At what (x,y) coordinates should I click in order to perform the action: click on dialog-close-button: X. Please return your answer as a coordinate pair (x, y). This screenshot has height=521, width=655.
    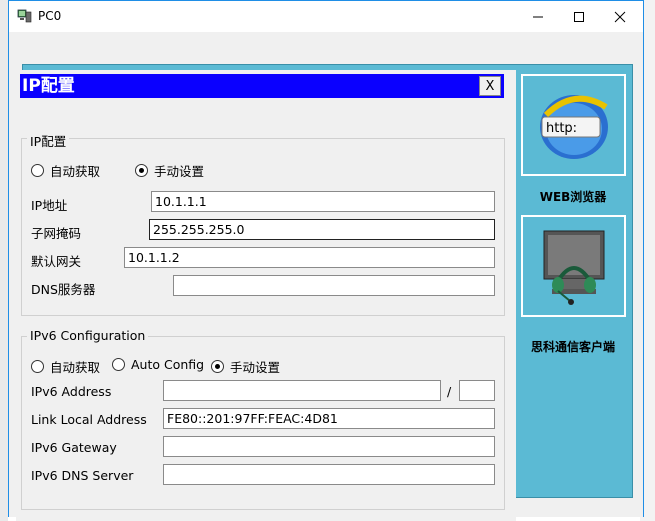
    Looking at the image, I should click on (490, 86).